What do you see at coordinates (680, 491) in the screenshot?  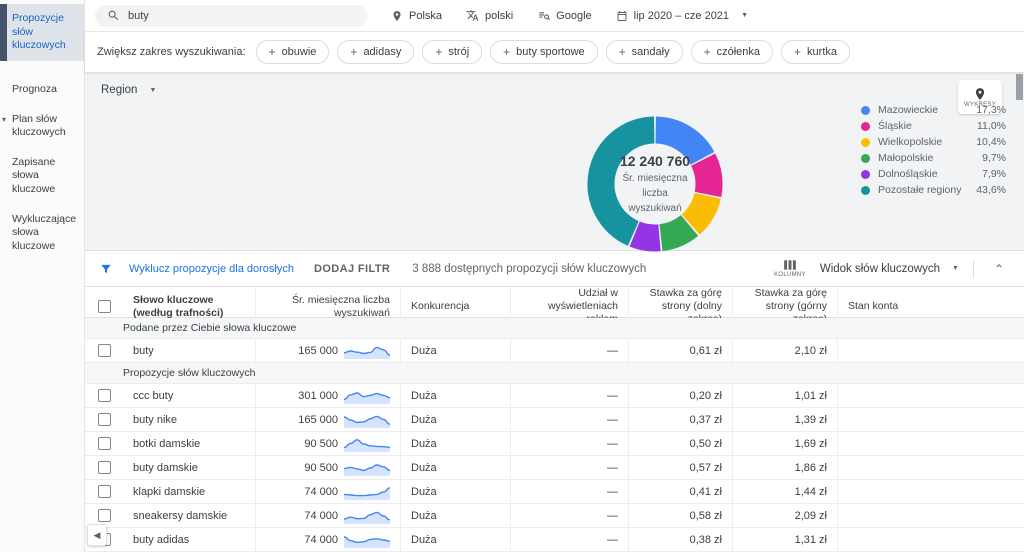 I see `bid-low-cell: 0,41 zł` at bounding box center [680, 491].